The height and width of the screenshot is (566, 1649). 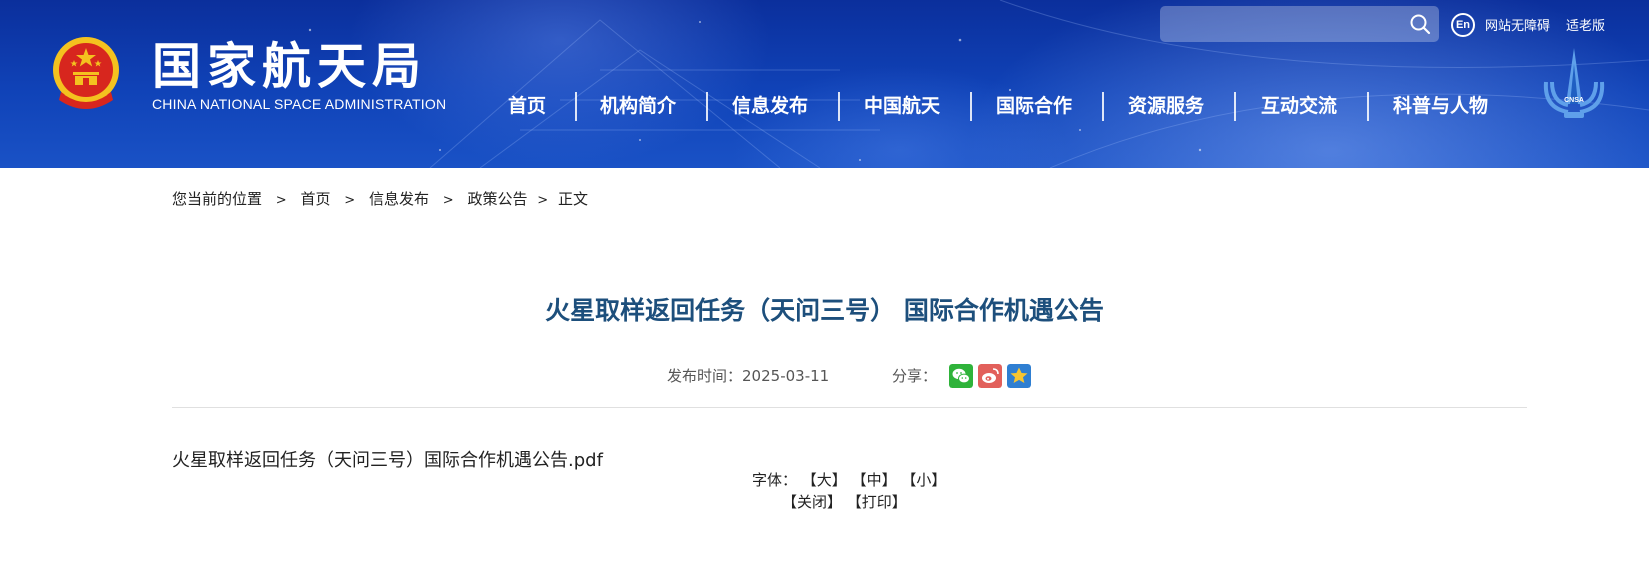 I want to click on nav-item-china-space: 中国航天, so click(x=902, y=106).